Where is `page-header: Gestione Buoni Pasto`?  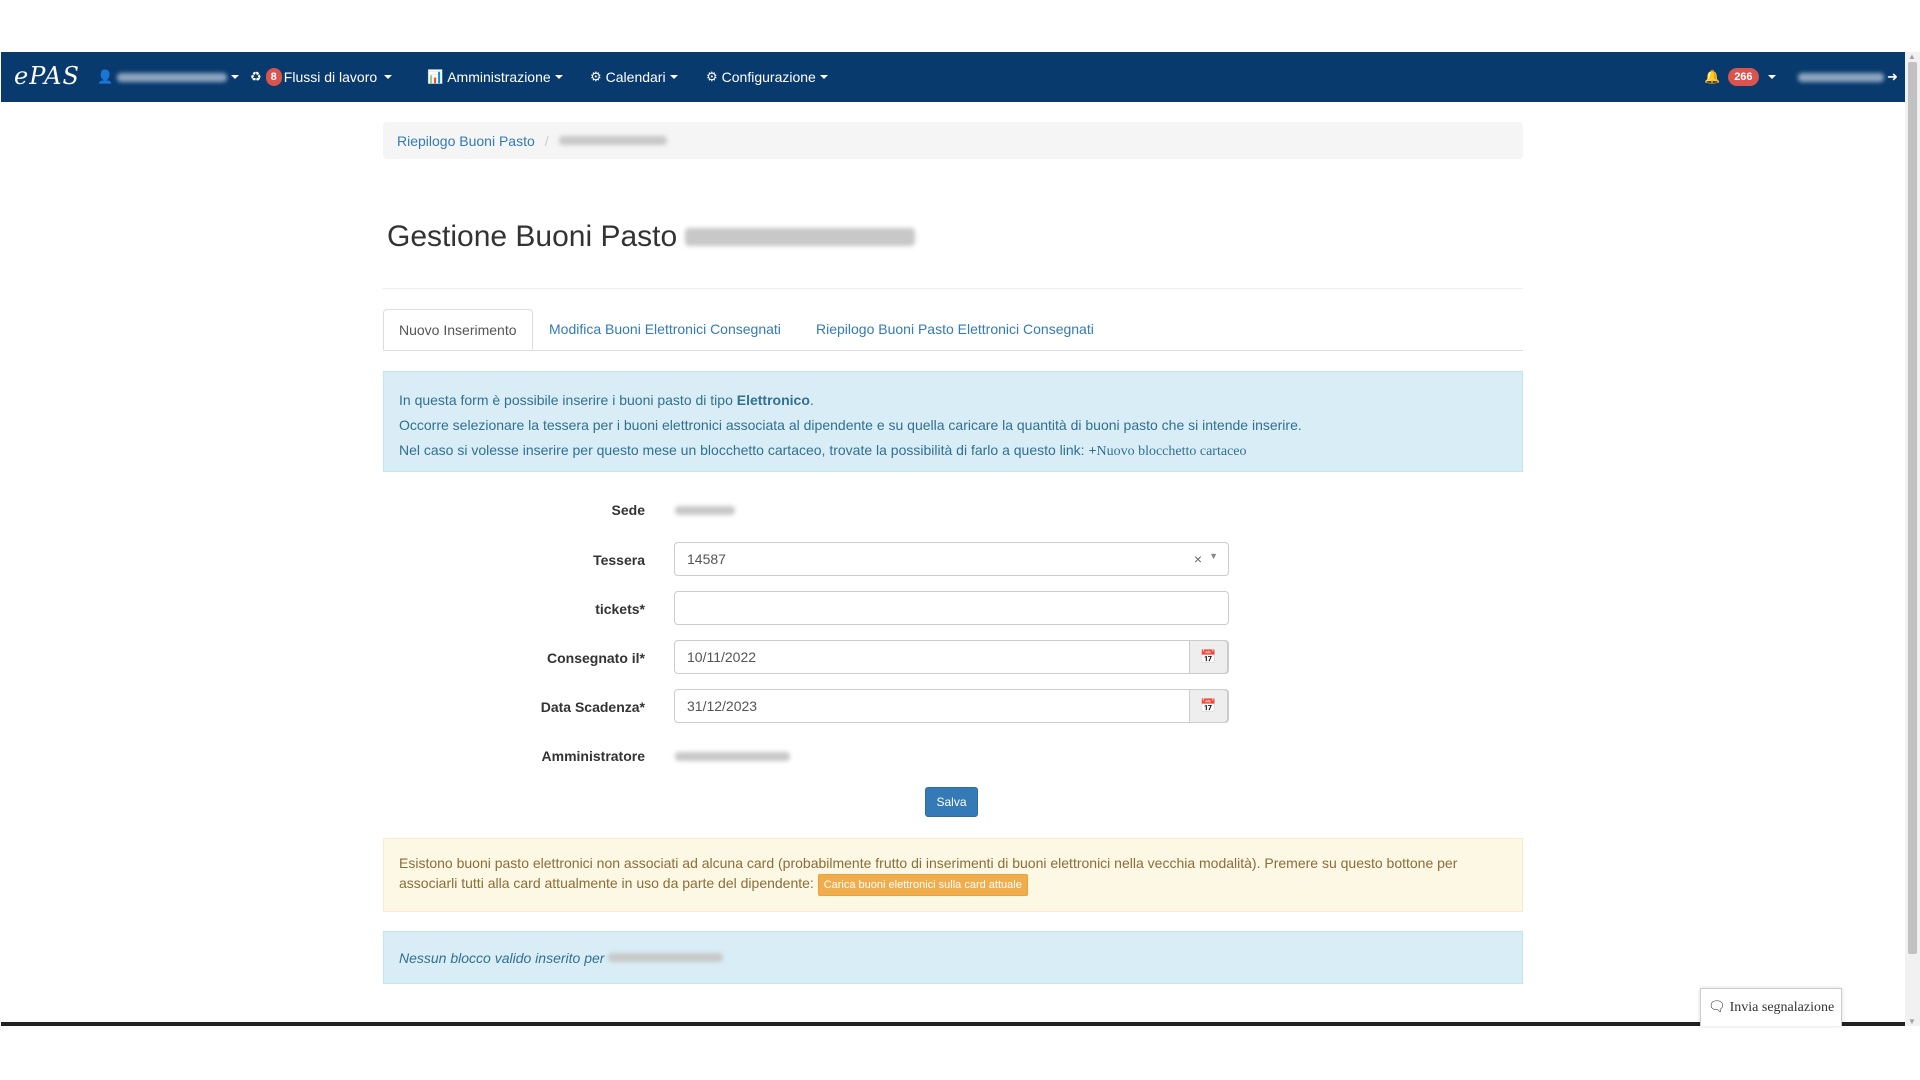 page-header: Gestione Buoni Pasto is located at coordinates (651, 237).